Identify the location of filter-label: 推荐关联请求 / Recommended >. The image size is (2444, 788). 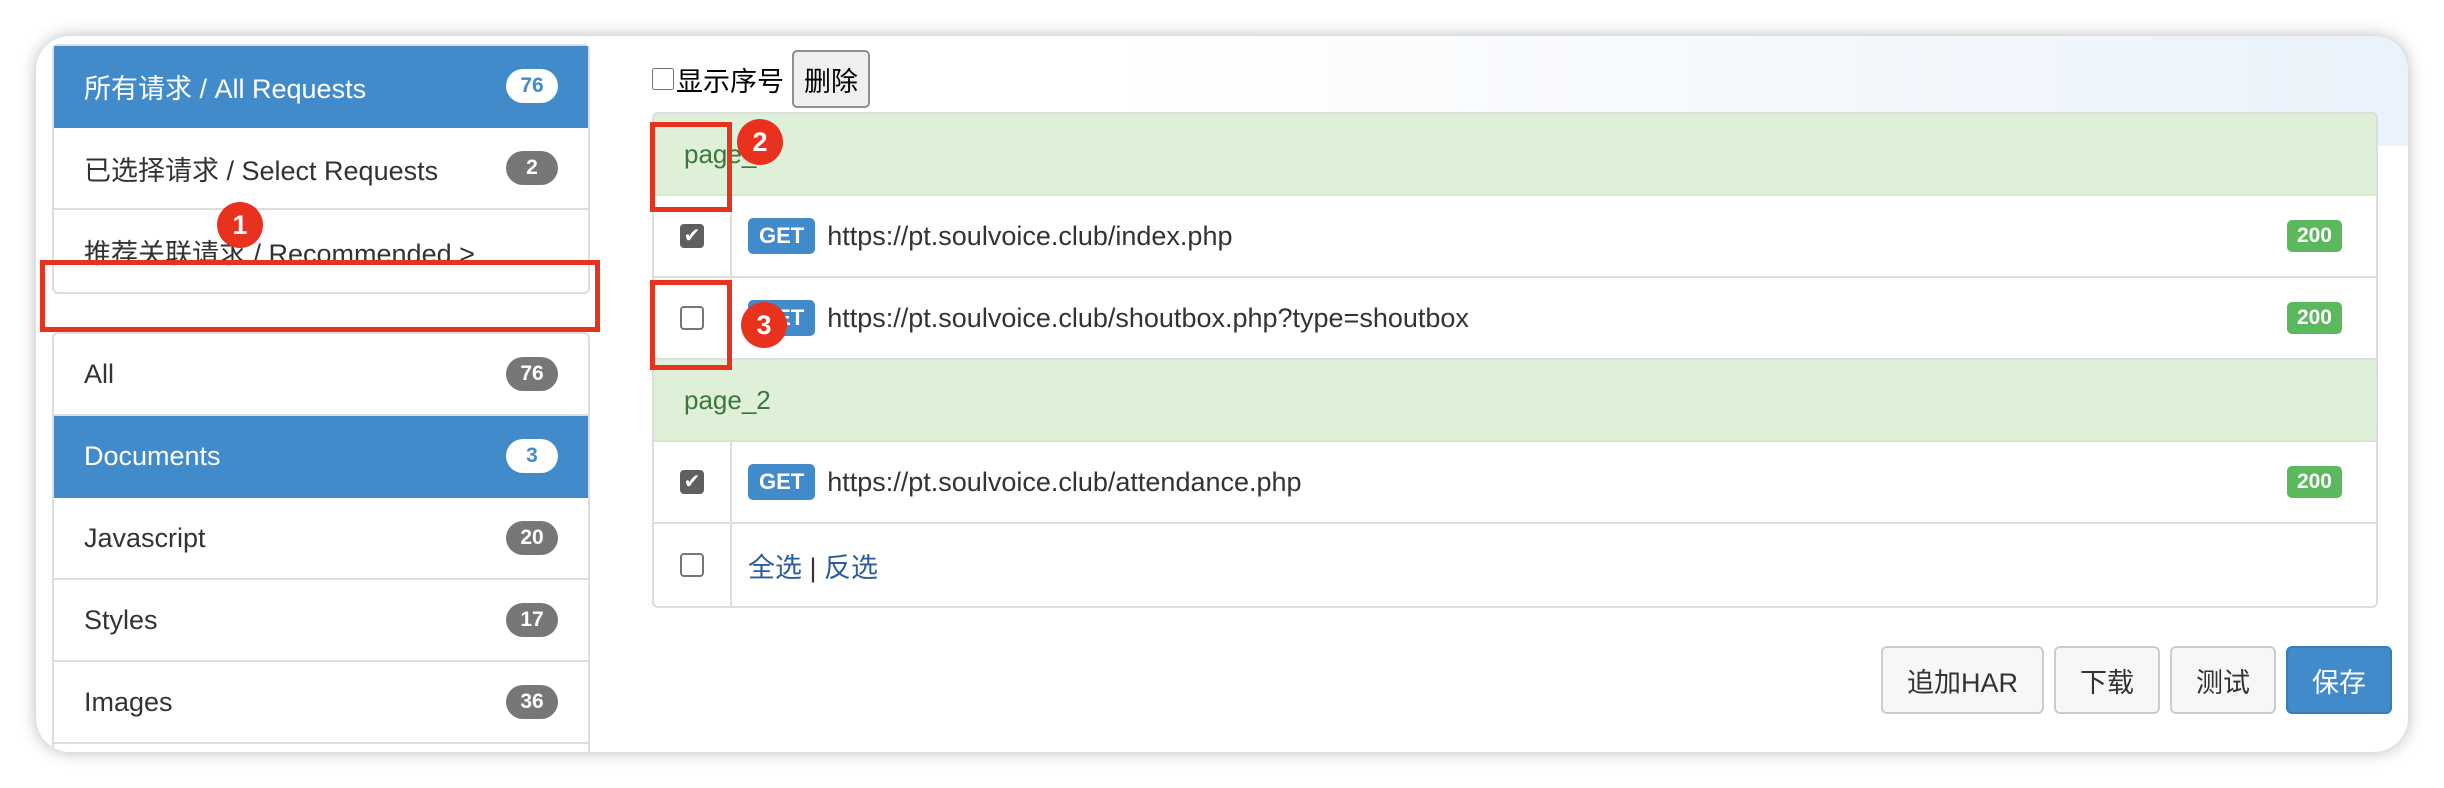
(279, 253).